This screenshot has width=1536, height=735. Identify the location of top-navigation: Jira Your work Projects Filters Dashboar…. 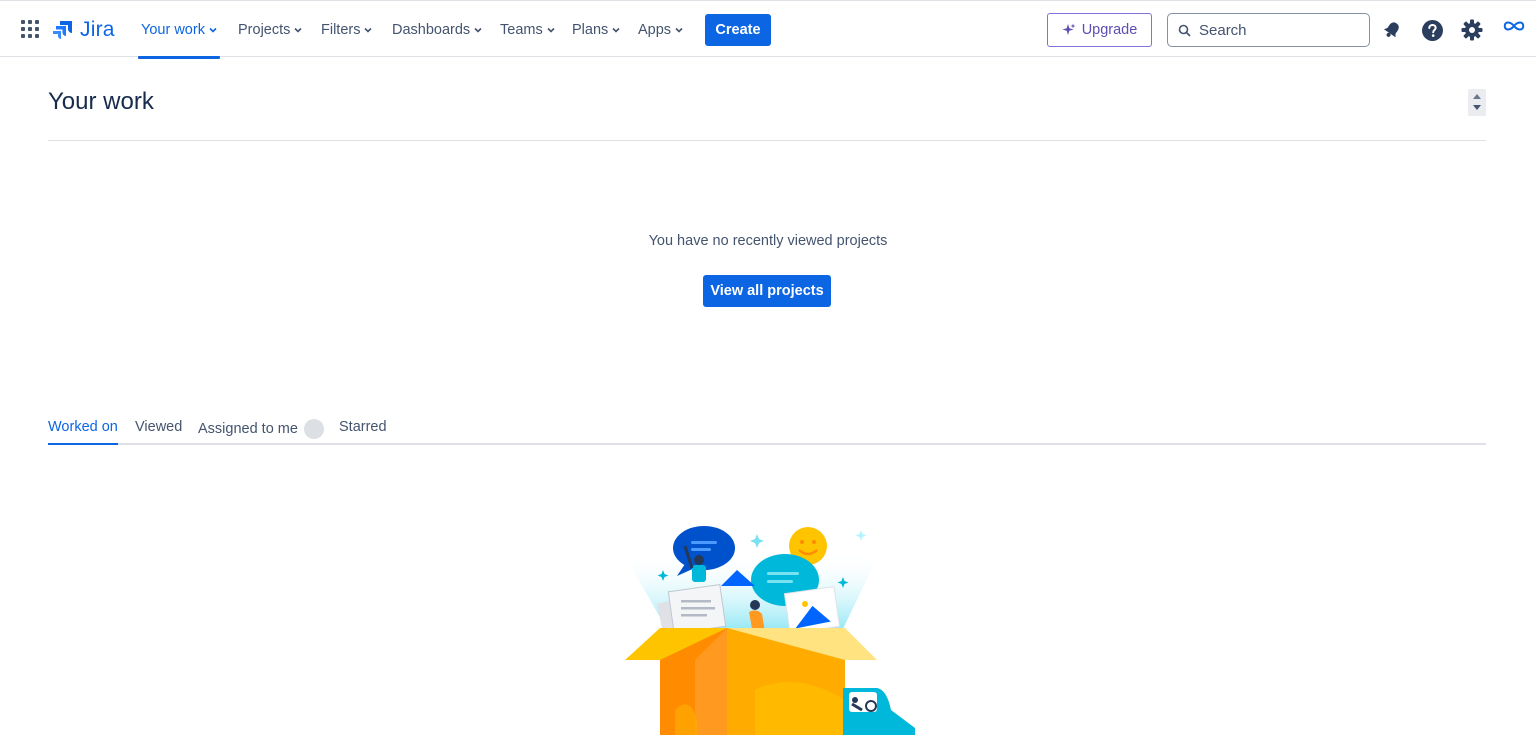
(768, 29).